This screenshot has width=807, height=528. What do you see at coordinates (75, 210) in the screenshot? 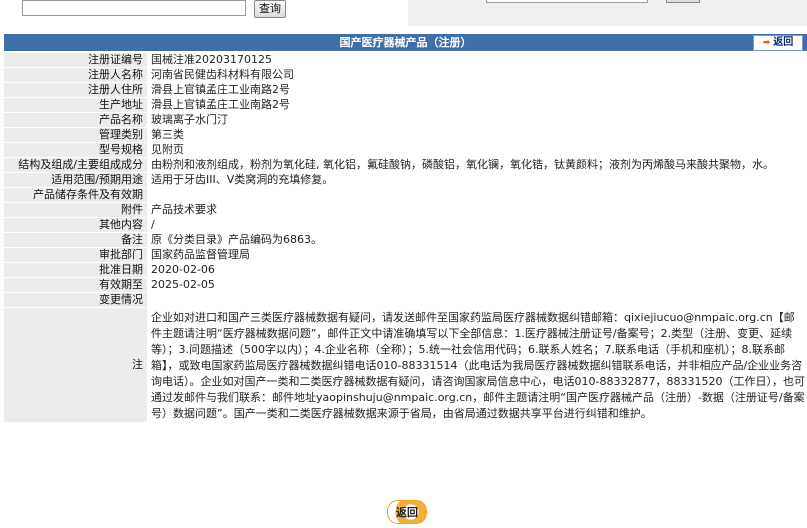
I see `field-label: 附件` at bounding box center [75, 210].